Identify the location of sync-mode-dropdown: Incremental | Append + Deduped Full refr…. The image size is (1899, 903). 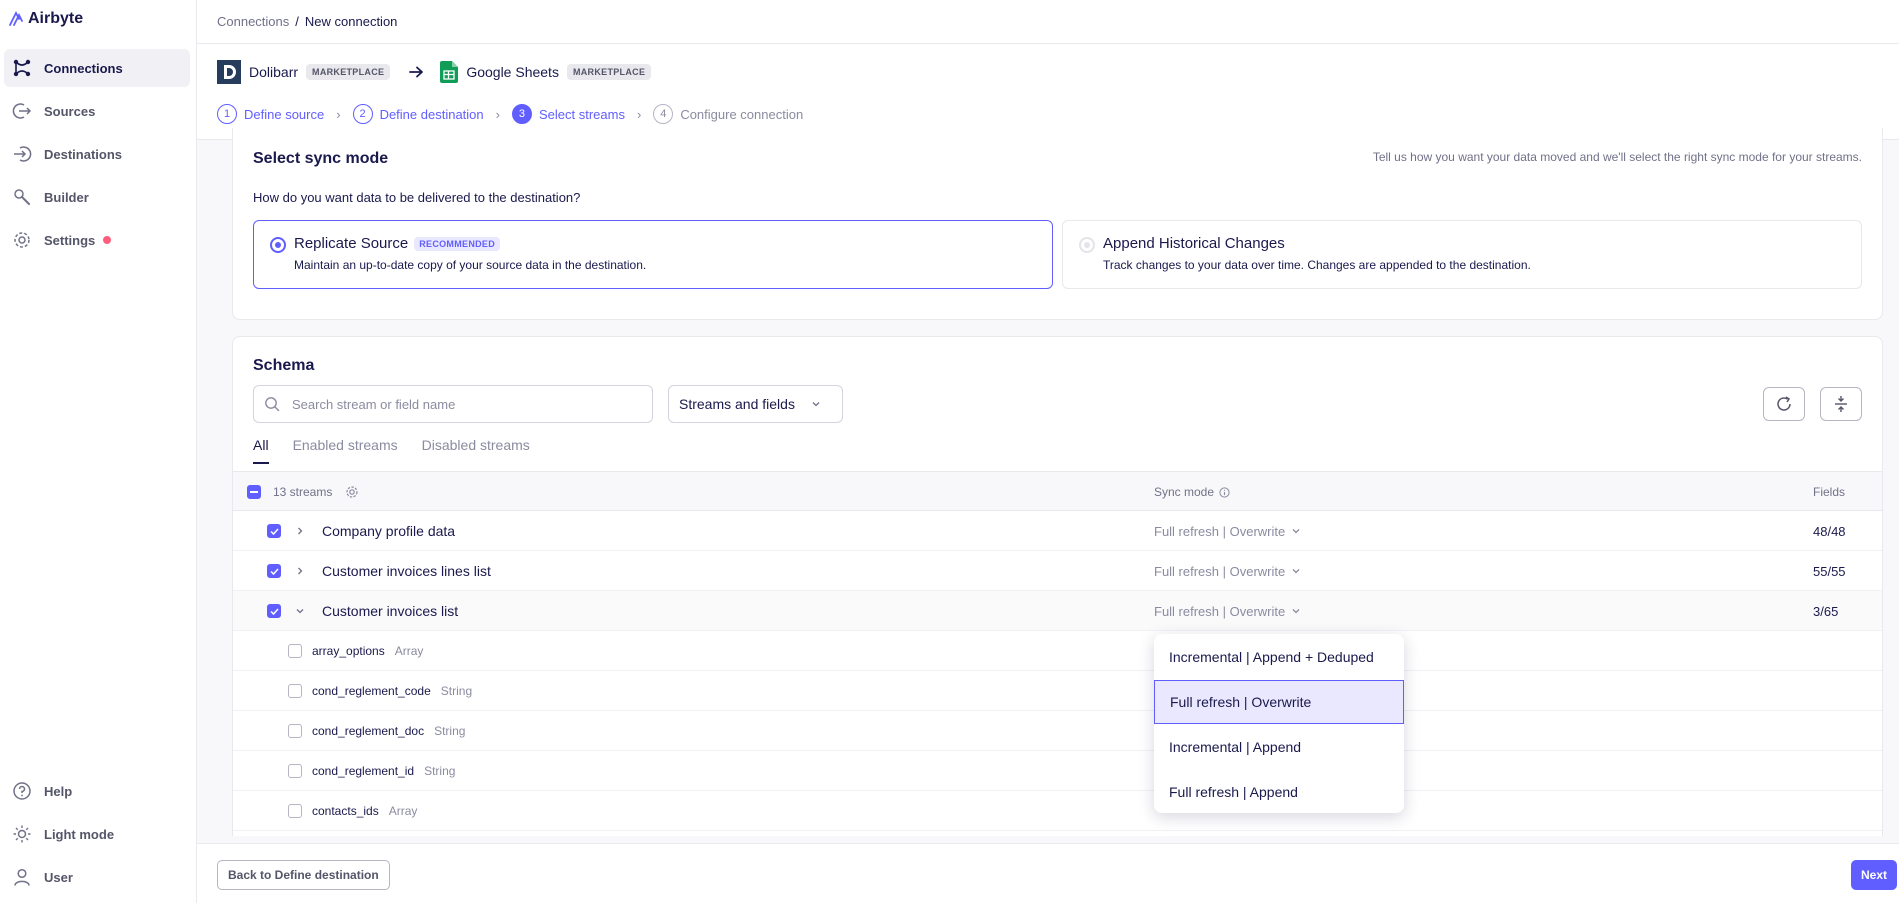
(1279, 723).